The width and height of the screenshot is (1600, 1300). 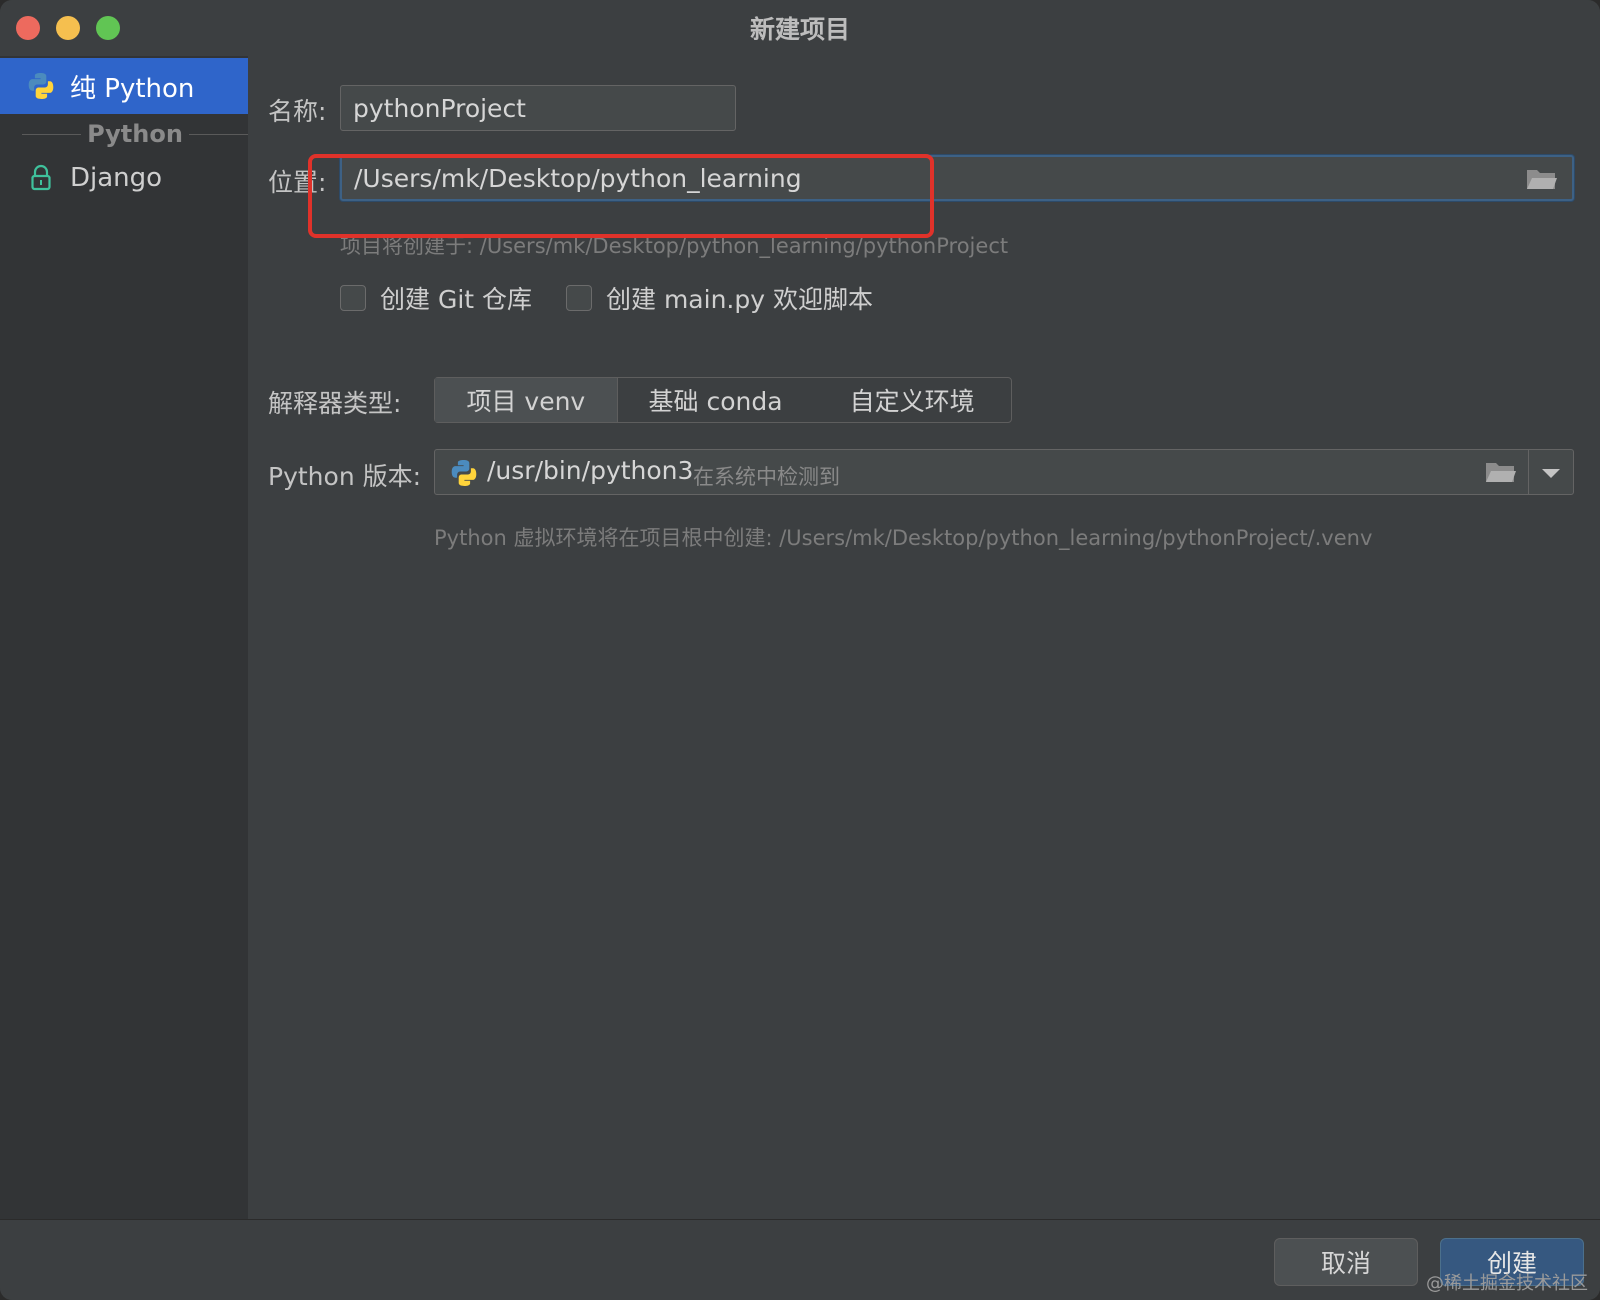 I want to click on project-name-input: pythonProject, so click(x=538, y=108).